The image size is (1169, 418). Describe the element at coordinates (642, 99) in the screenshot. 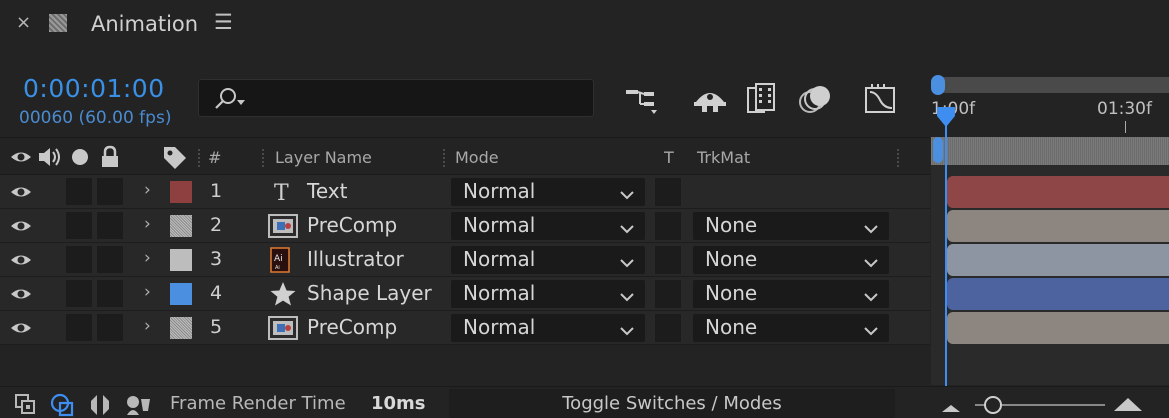

I see `composition-flowchart-icon` at that location.